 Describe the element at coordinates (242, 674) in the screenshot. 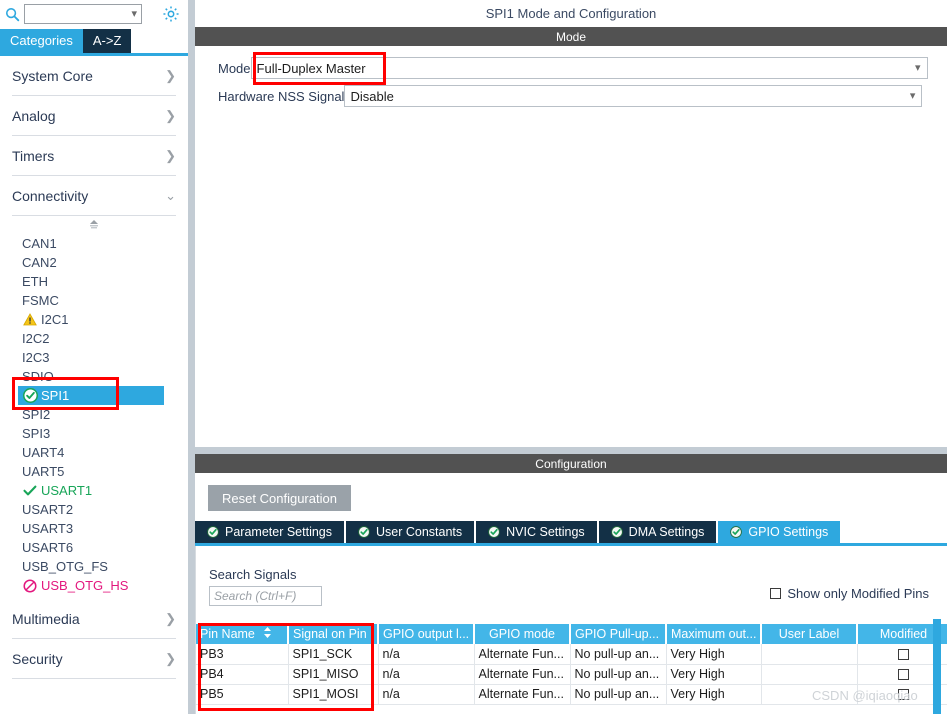

I see `cell-pin-name: PB4` at that location.